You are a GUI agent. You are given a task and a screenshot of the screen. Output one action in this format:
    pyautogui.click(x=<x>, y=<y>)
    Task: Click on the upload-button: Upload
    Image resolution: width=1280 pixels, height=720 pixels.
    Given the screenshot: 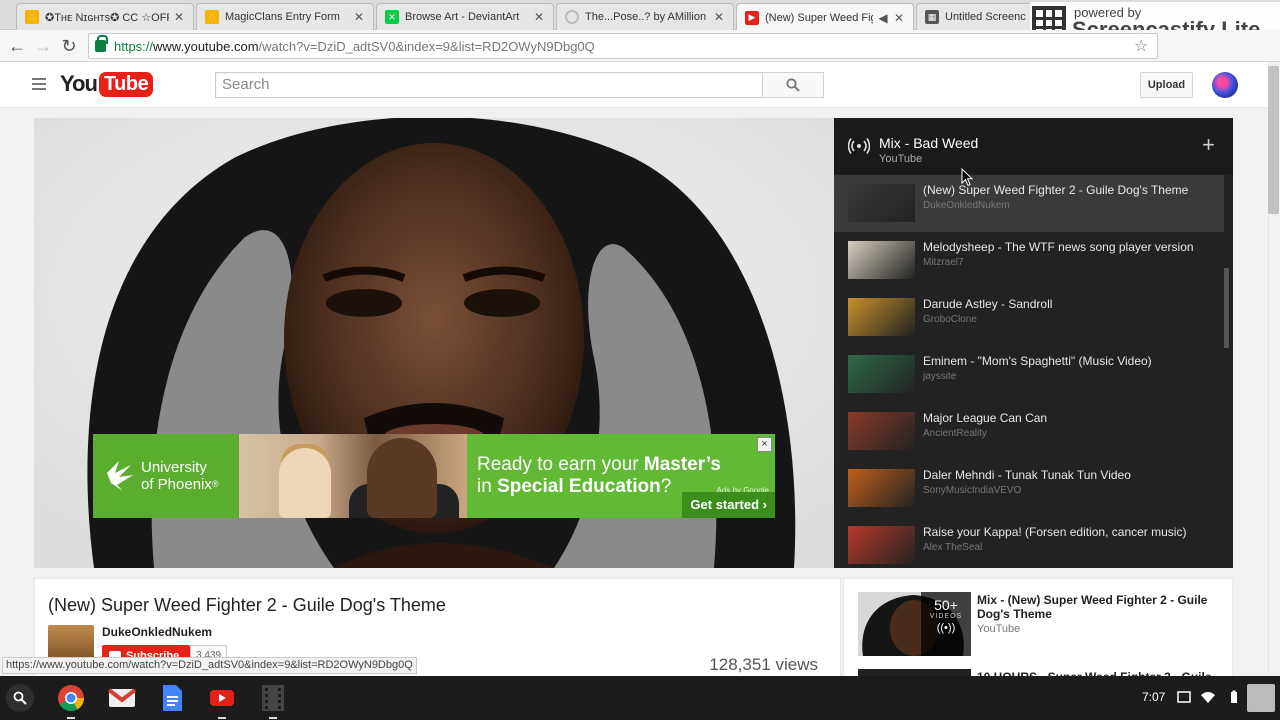 What is the action you would take?
    pyautogui.click(x=1166, y=85)
    